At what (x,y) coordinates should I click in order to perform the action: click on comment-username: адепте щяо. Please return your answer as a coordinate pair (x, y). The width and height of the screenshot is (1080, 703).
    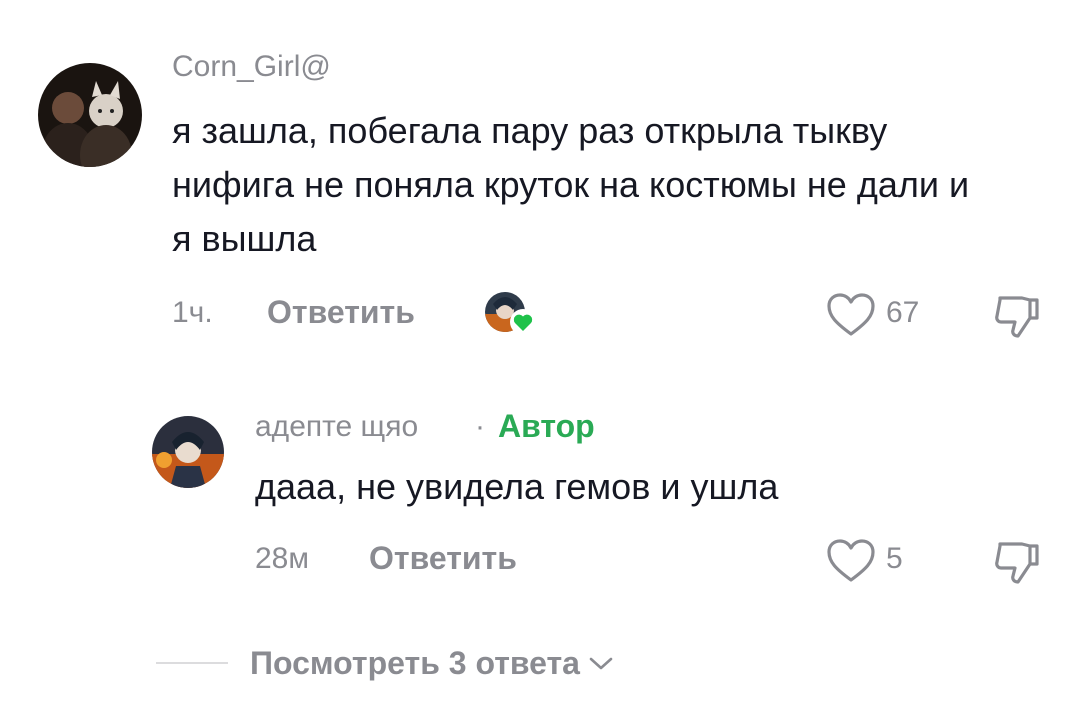
    Looking at the image, I should click on (336, 427).